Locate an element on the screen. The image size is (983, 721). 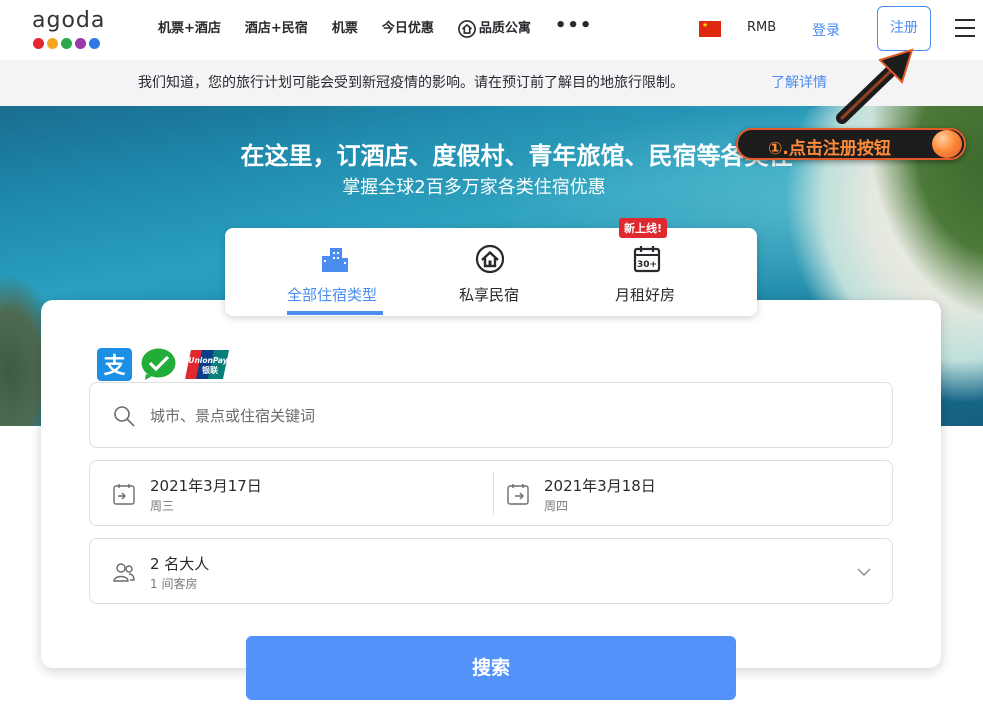
more-dots-icon: ••• is located at coordinates (574, 26).